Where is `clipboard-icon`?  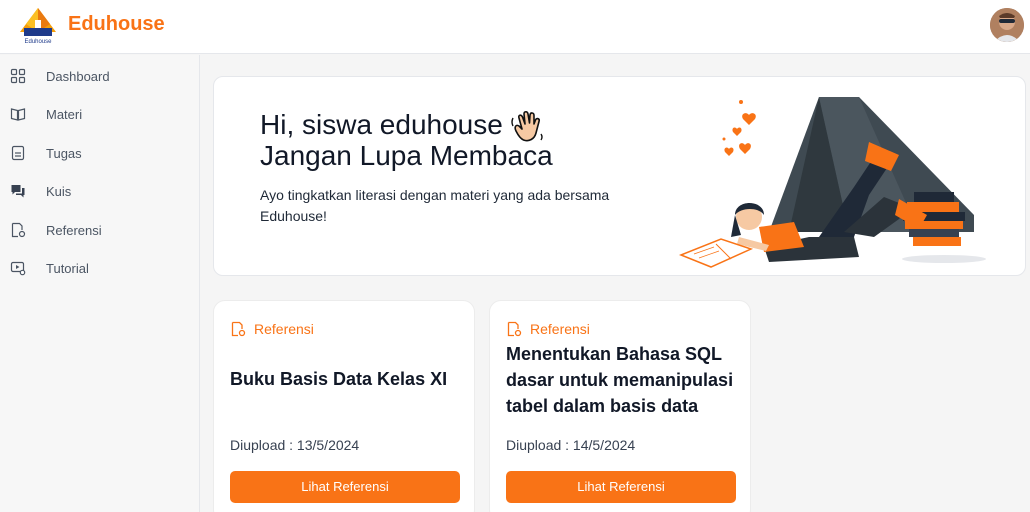 clipboard-icon is located at coordinates (18, 153).